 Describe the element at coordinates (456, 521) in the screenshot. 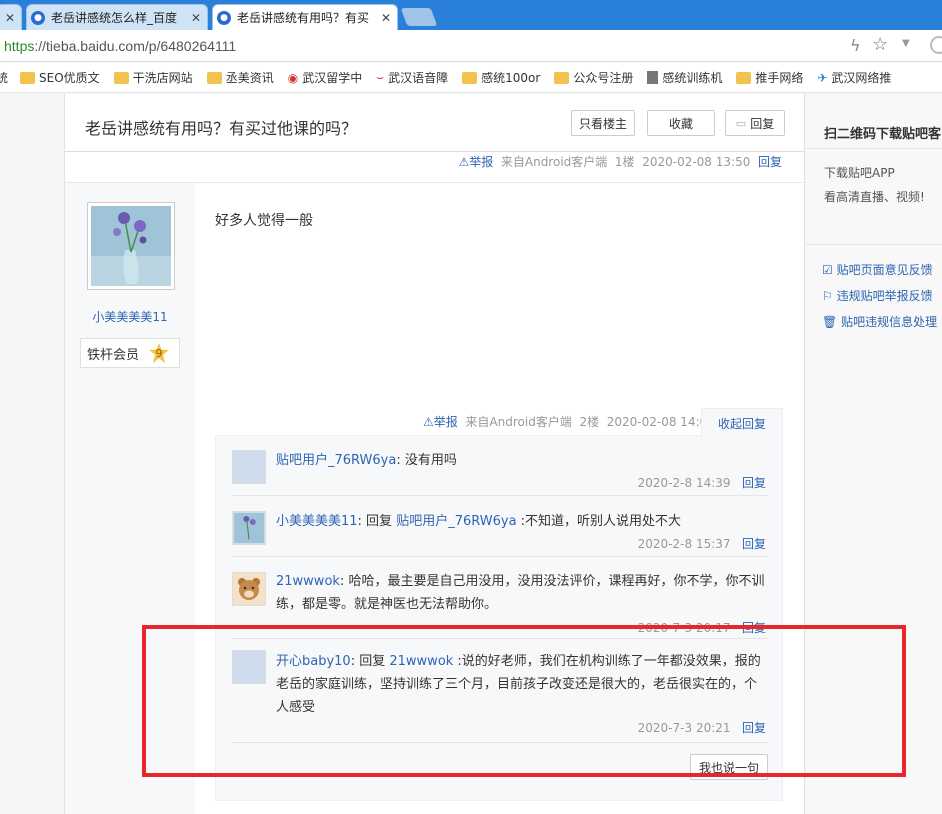

I see `reply-target-username: 贴吧用户_76RW6ya` at that location.